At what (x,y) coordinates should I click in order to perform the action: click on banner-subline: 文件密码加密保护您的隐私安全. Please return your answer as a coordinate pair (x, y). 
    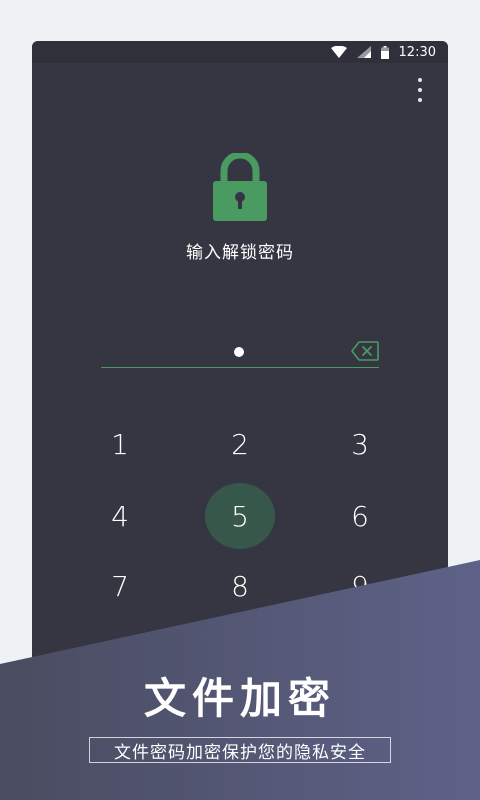
    Looking at the image, I should click on (240, 752).